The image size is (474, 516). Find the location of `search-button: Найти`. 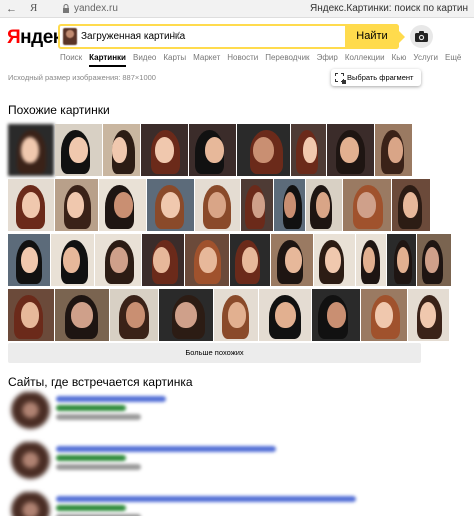

search-button: Найти is located at coordinates (372, 36).